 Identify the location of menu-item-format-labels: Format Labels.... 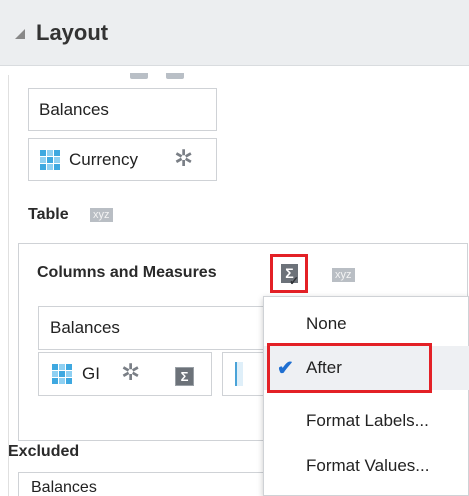
(366, 421).